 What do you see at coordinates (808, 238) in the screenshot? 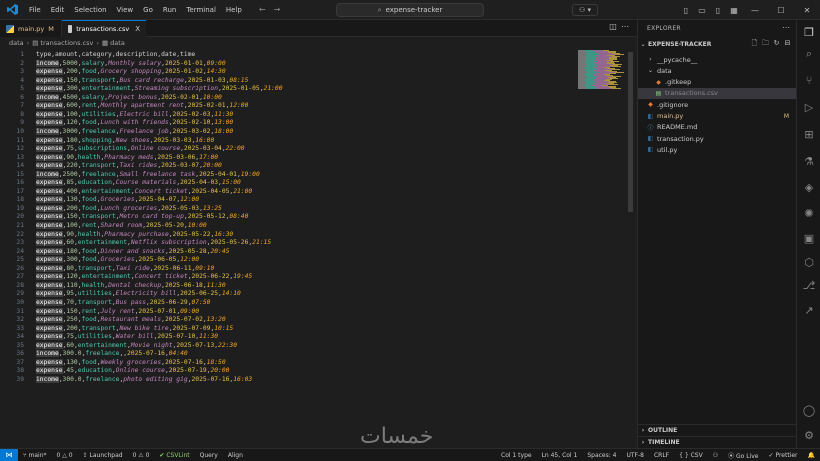
I see `remote-explorer-icon: ▣` at bounding box center [808, 238].